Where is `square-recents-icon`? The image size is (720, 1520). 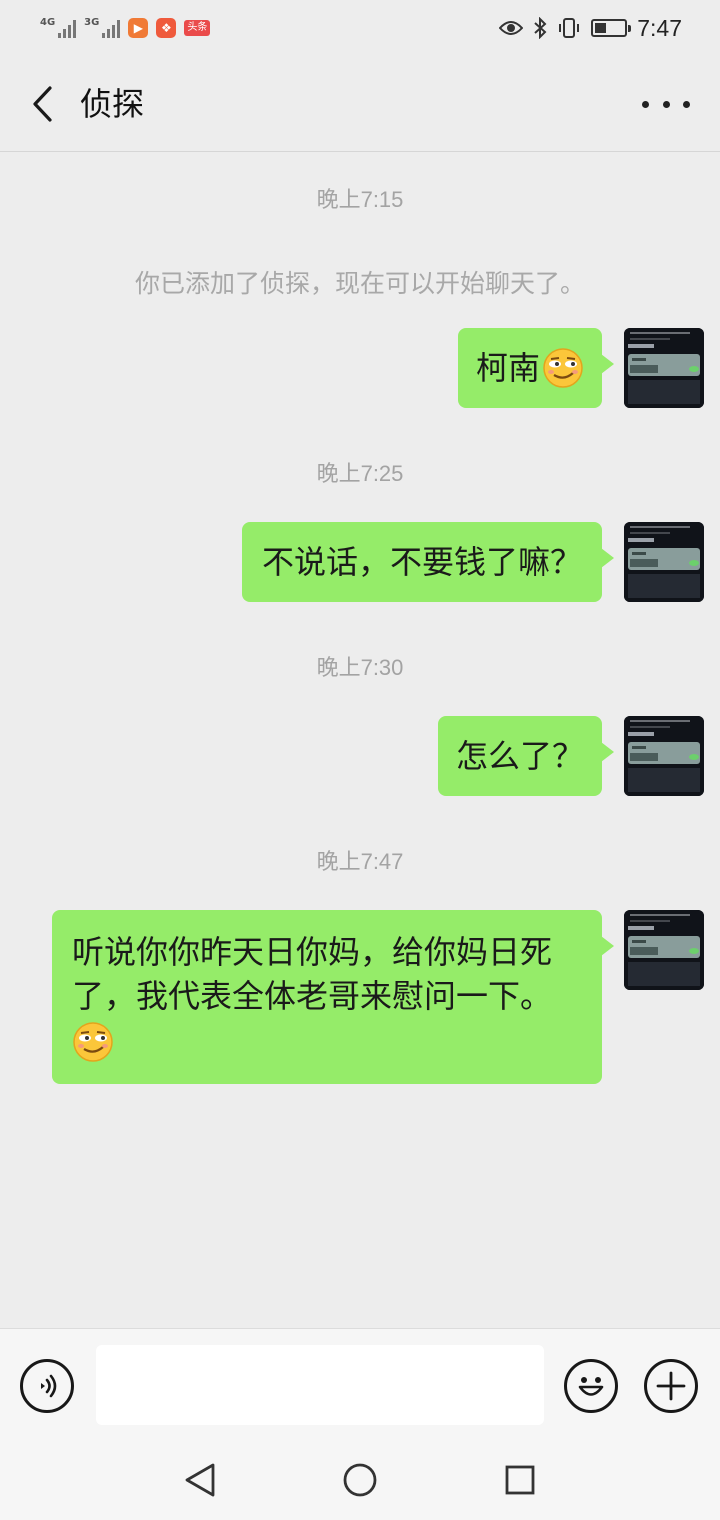 square-recents-icon is located at coordinates (520, 1480).